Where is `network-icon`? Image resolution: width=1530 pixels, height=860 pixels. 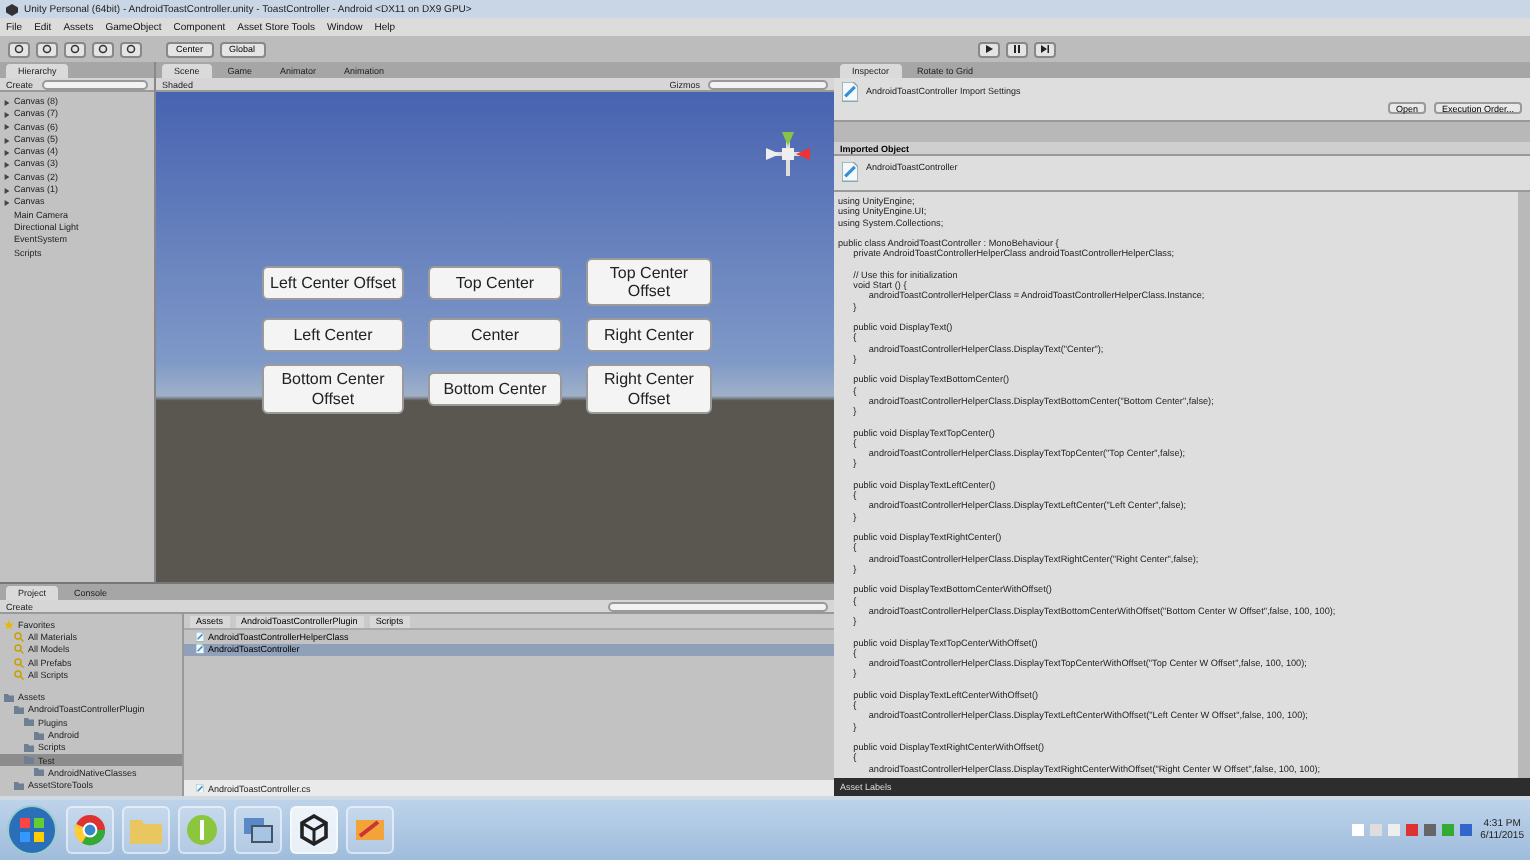
network-icon is located at coordinates (258, 830).